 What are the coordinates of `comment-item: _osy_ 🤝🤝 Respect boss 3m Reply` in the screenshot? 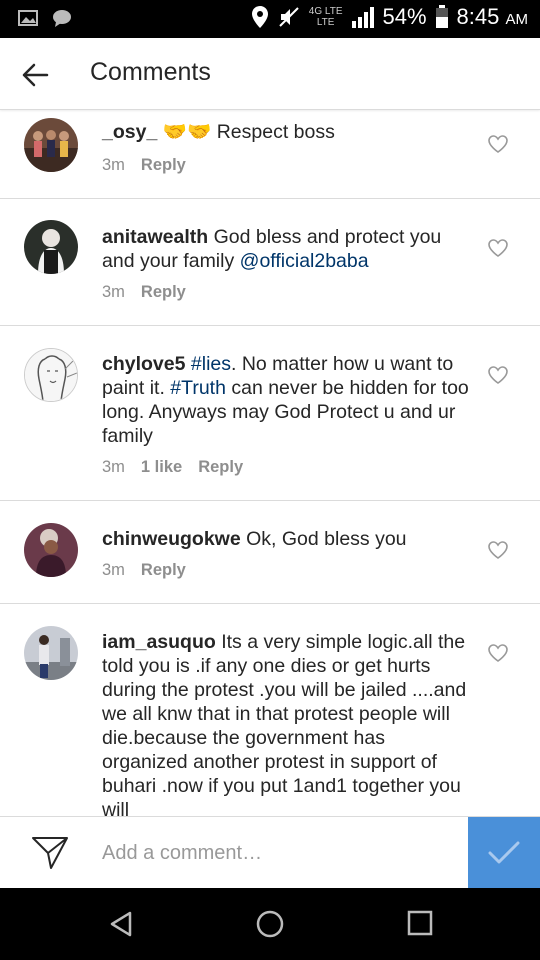 It's located at (270, 154).